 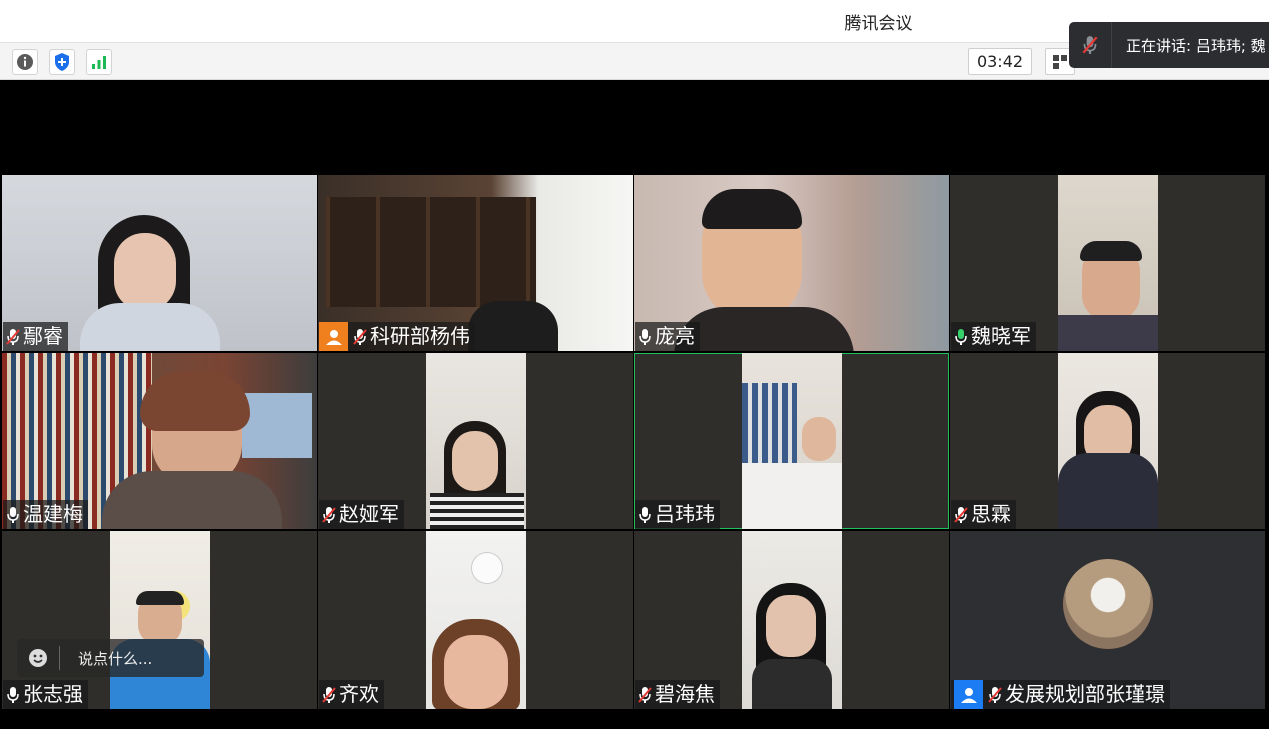 What do you see at coordinates (359, 694) in the screenshot?
I see `participant-name: 齐欢` at bounding box center [359, 694].